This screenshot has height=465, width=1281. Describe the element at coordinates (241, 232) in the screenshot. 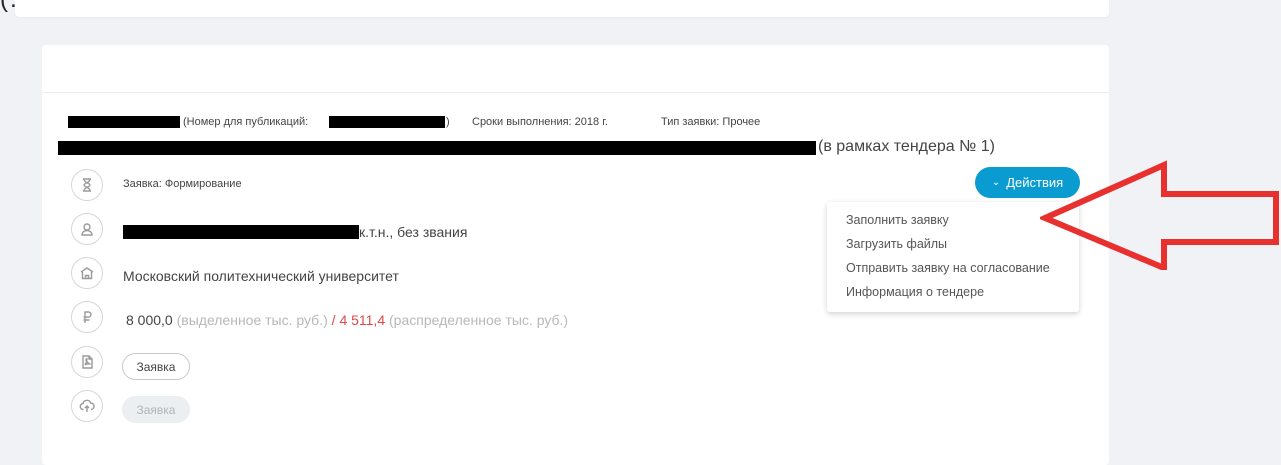

I see `redacted-person-name` at that location.